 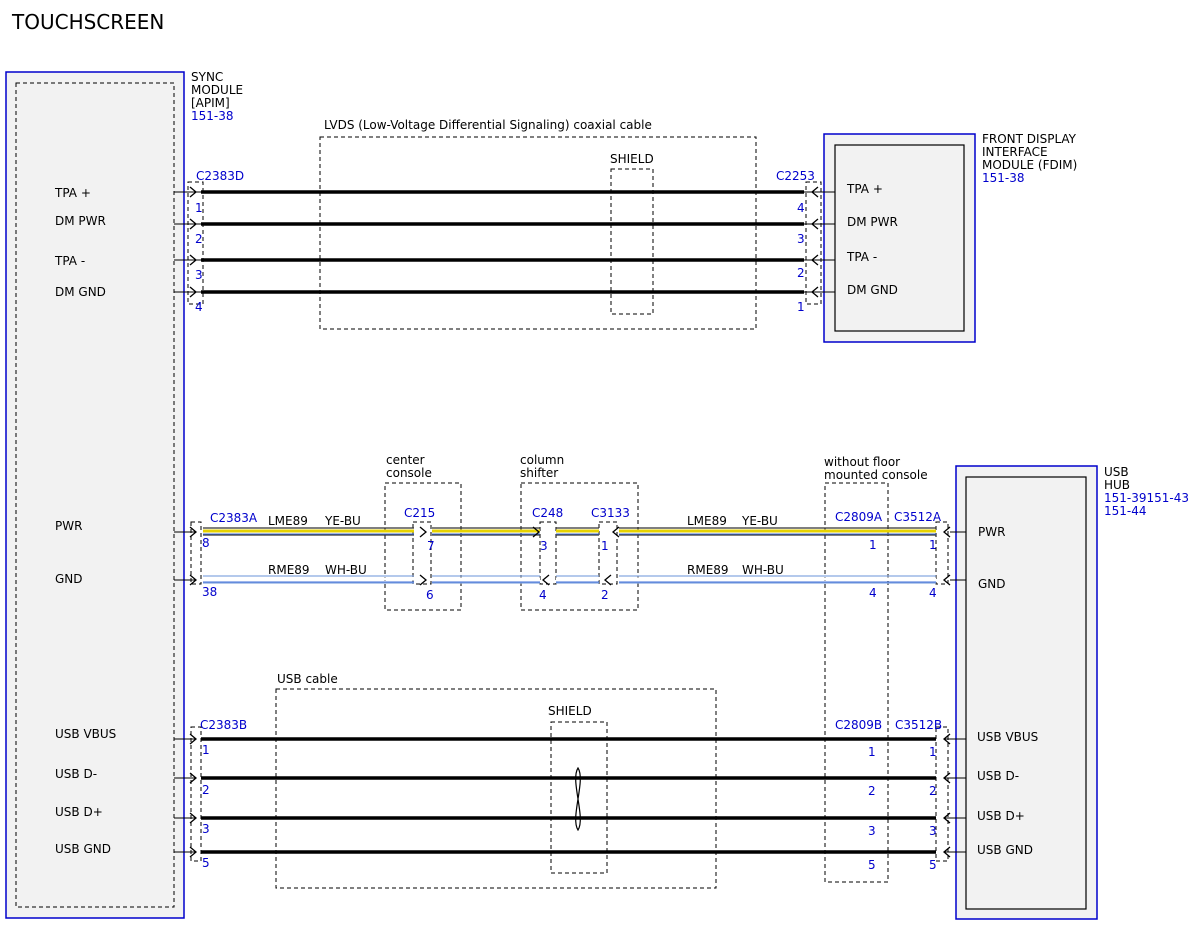 What do you see at coordinates (795, 176) in the screenshot?
I see `connector-c2253: C2253` at bounding box center [795, 176].